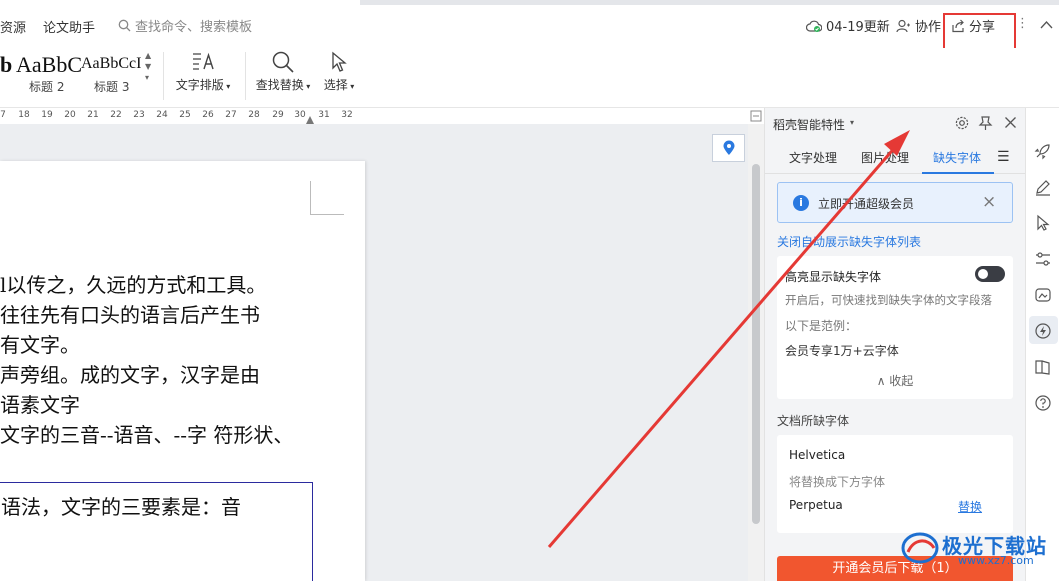  Describe the element at coordinates (928, 27) in the screenshot. I see `collab-label: 协作` at that location.